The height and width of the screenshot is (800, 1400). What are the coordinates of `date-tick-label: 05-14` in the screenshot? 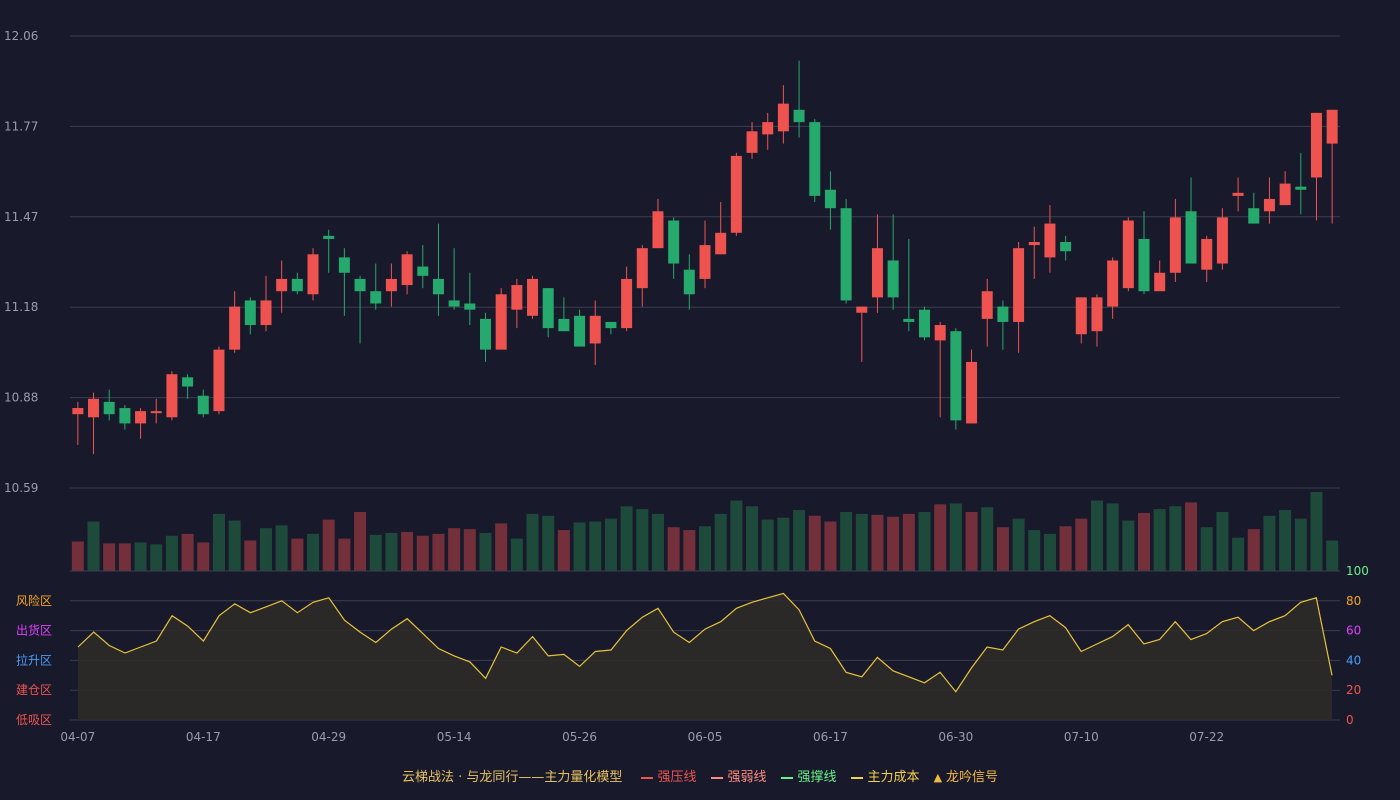 It's located at (454, 737).